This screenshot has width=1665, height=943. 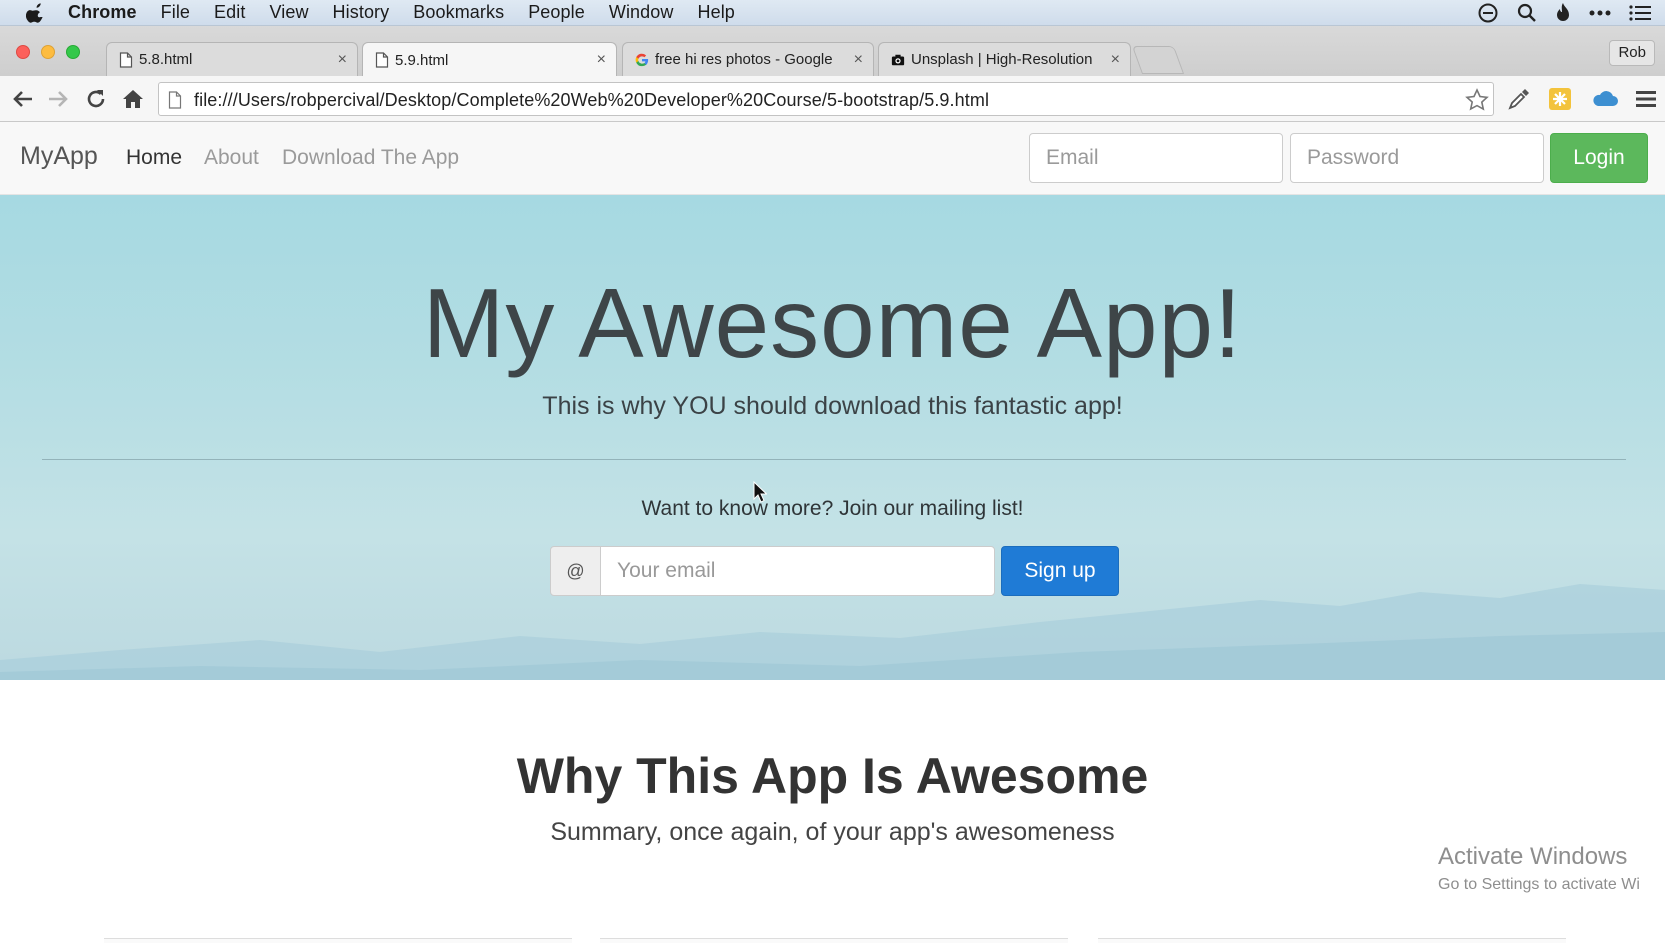 What do you see at coordinates (59, 156) in the screenshot?
I see `navbar-brand: MyApp` at bounding box center [59, 156].